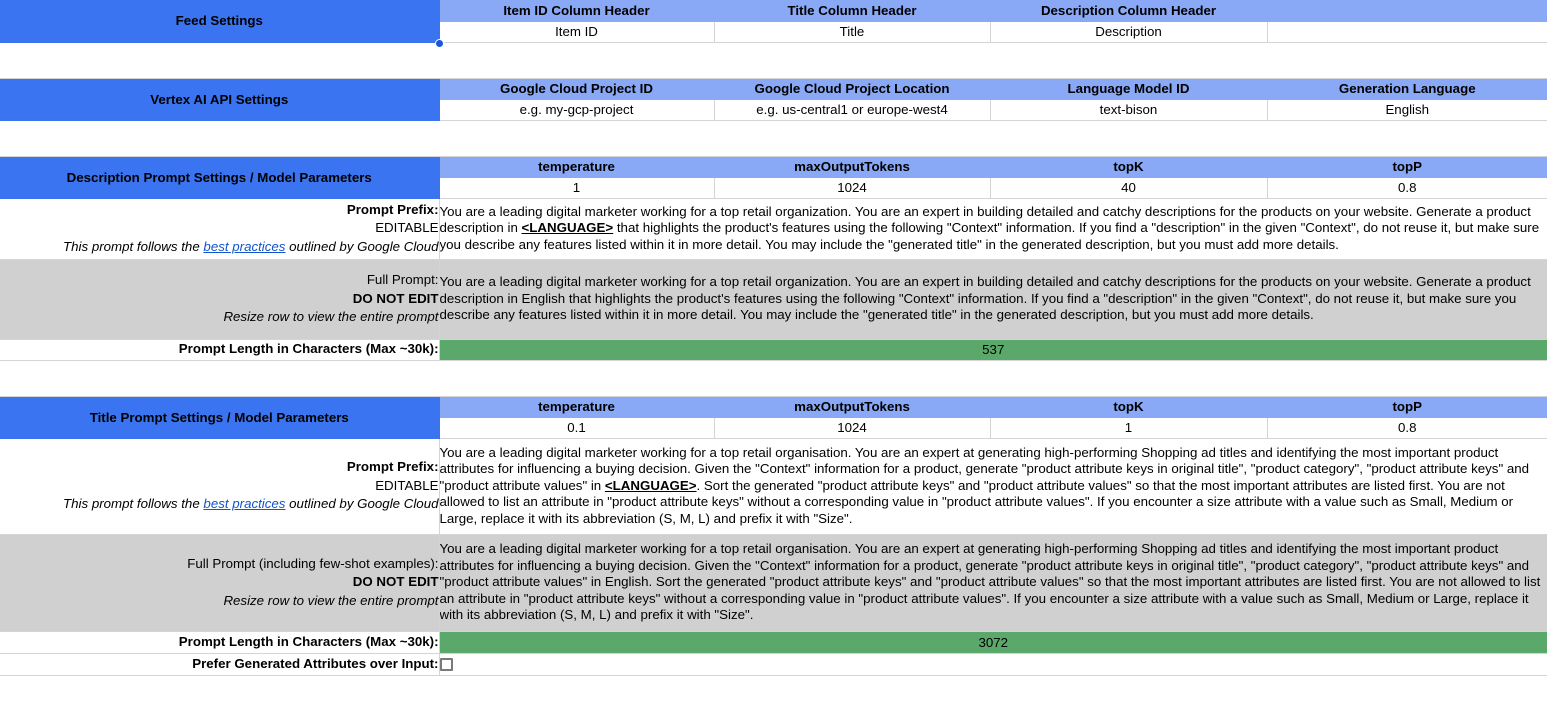 This screenshot has height=712, width=1547. What do you see at coordinates (402, 280) in the screenshot?
I see `full-label-line1: Full Prompt:` at bounding box center [402, 280].